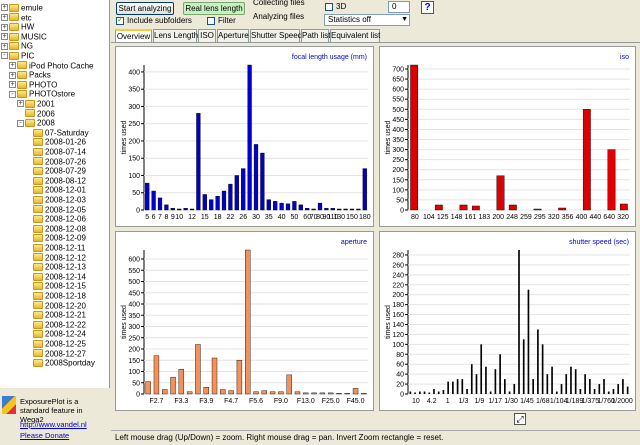 The height and width of the screenshot is (445, 640). I want to click on y-tick-label: 450, so click(398, 120).